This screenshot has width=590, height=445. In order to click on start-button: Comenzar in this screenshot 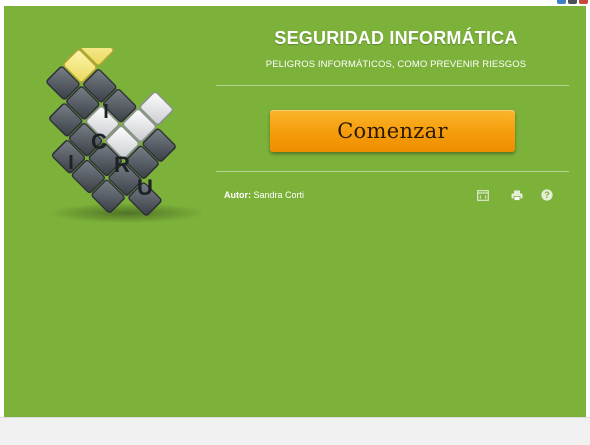, I will do `click(392, 131)`.